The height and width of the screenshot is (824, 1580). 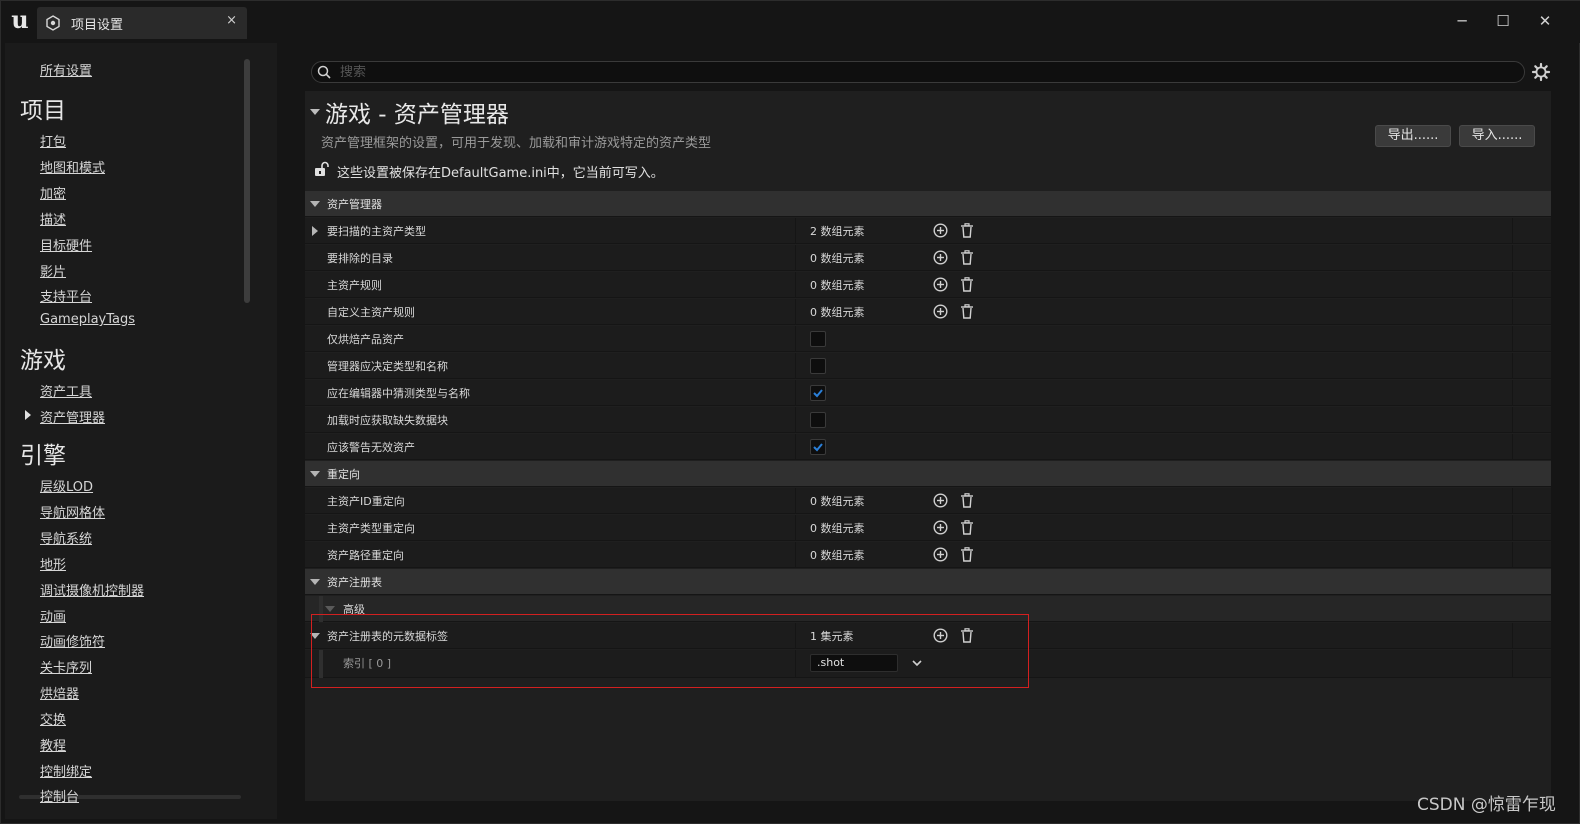 I want to click on property-row: 资产注册表的元数据标签 1 集元素, so click(x=928, y=636).